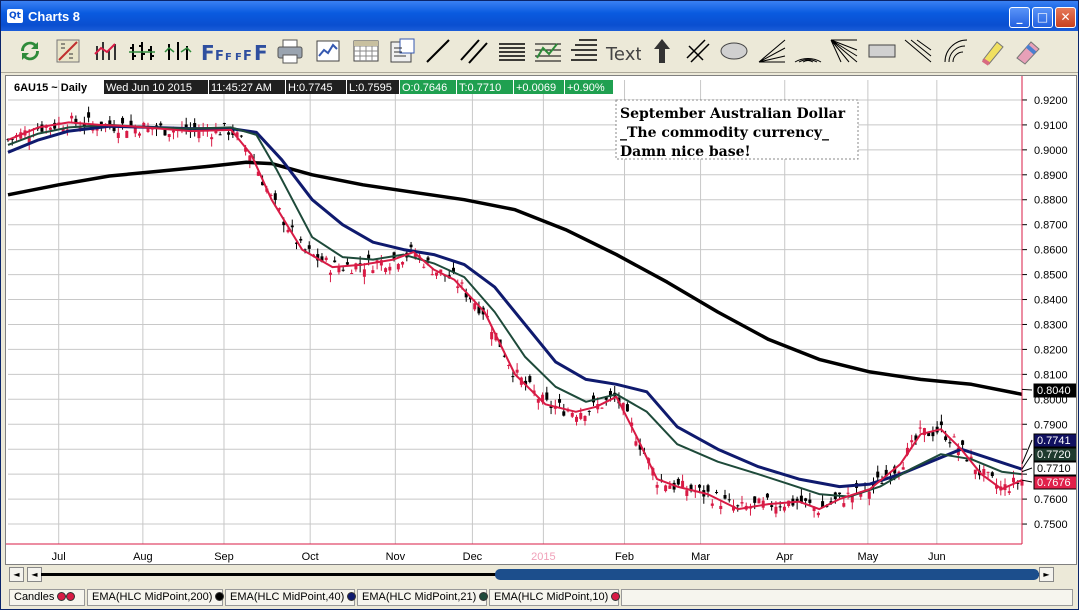 The width and height of the screenshot is (1079, 610). What do you see at coordinates (1051, 301) in the screenshot?
I see `y-tick-label: 0.8400` at bounding box center [1051, 301].